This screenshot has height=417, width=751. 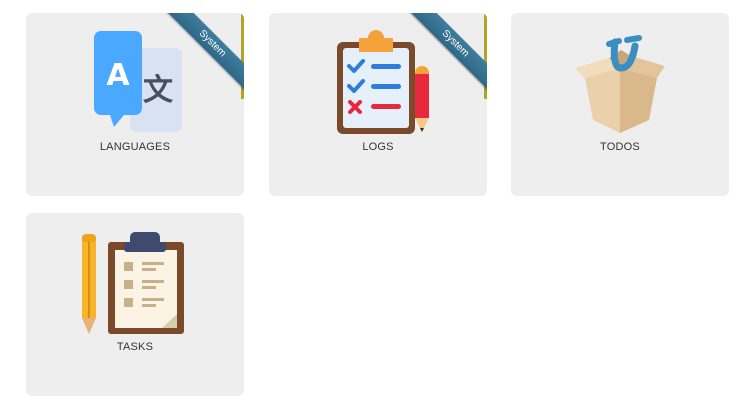 I want to click on tile-label: LANGUAGES, so click(x=135, y=147).